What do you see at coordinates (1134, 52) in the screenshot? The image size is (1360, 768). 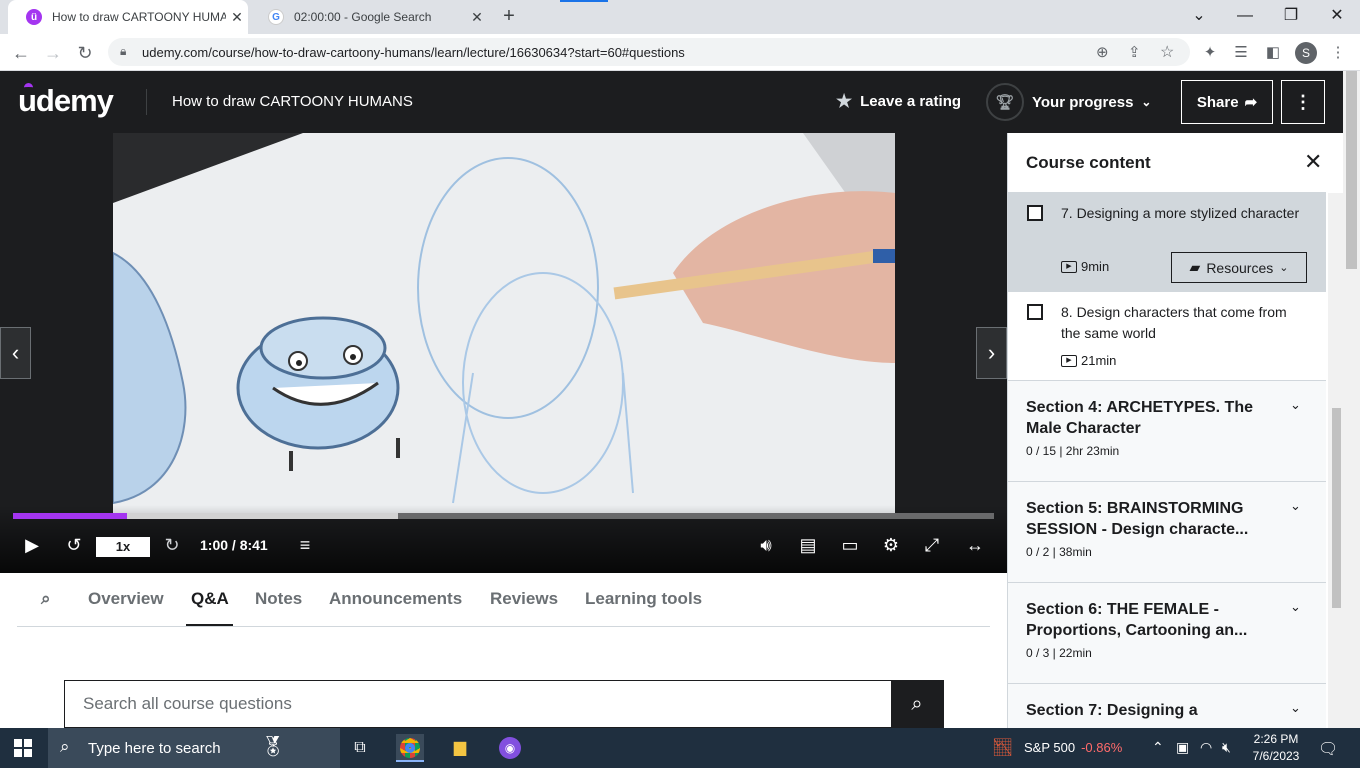 I see `share-page-icon: ⇪` at bounding box center [1134, 52].